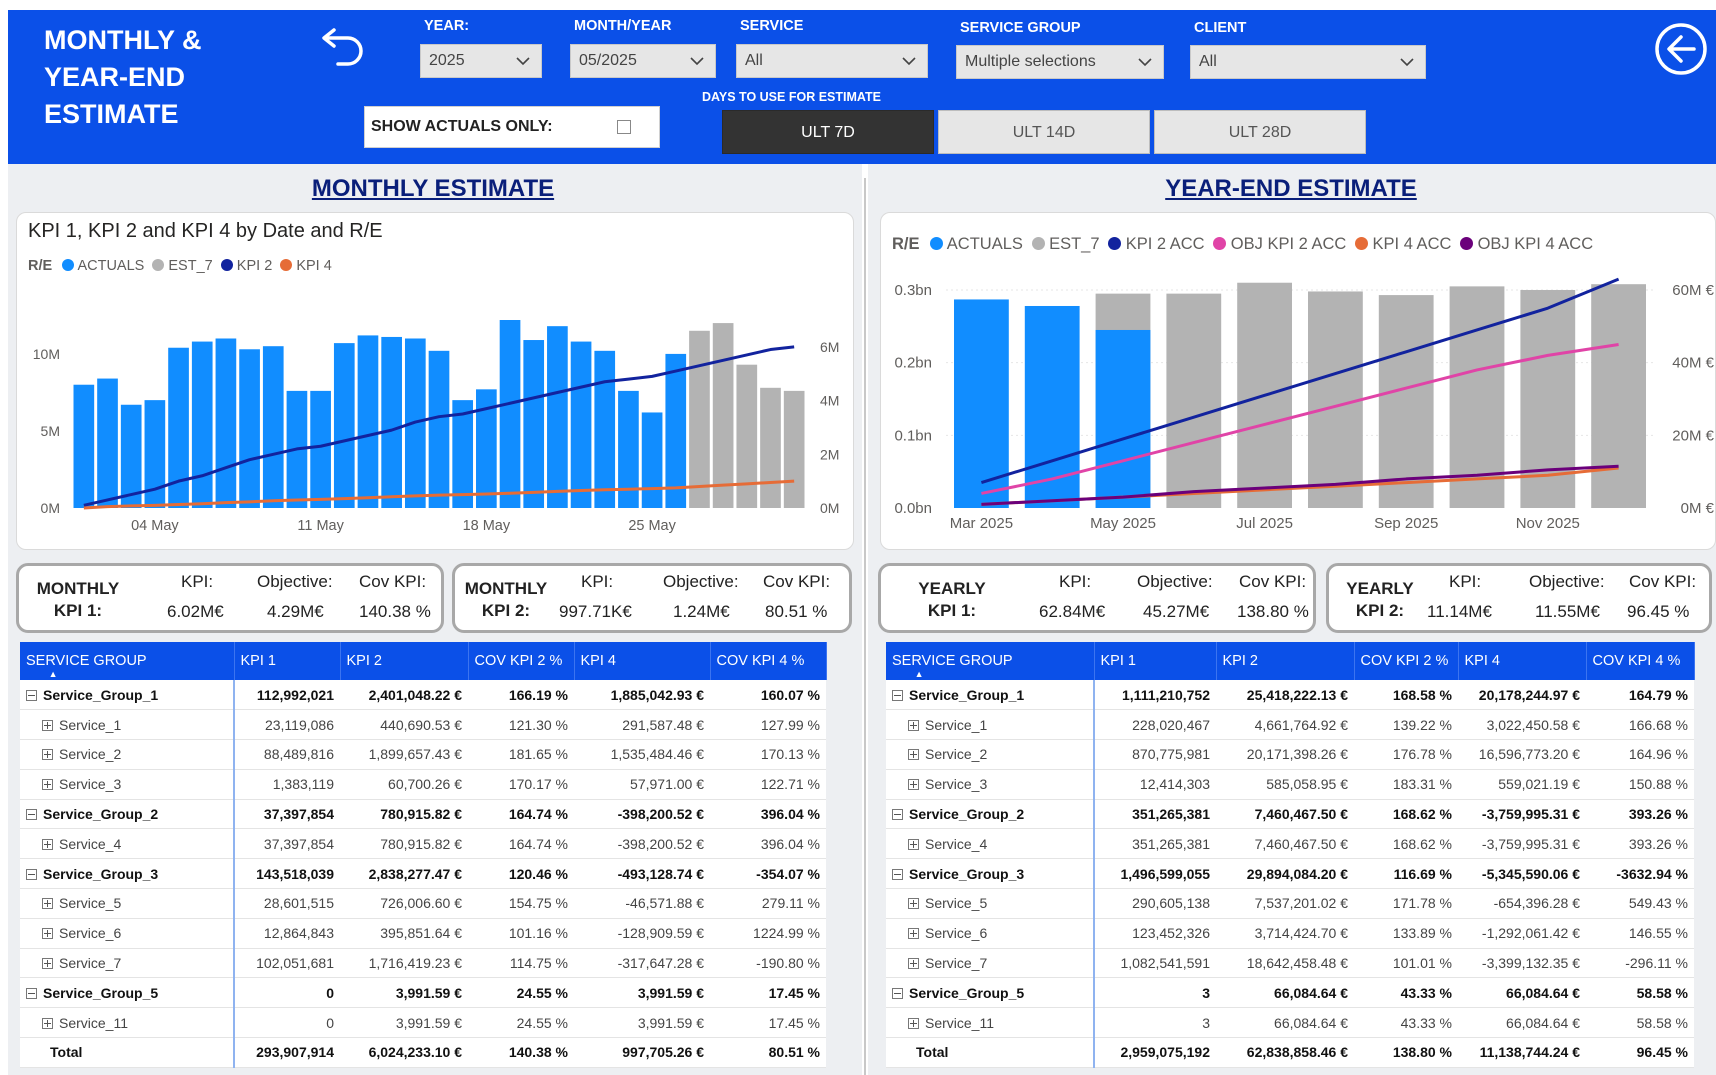 The width and height of the screenshot is (1716, 1075). Describe the element at coordinates (246, 266) in the screenshot. I see `legend-item-kpi2: KPI 2` at that location.